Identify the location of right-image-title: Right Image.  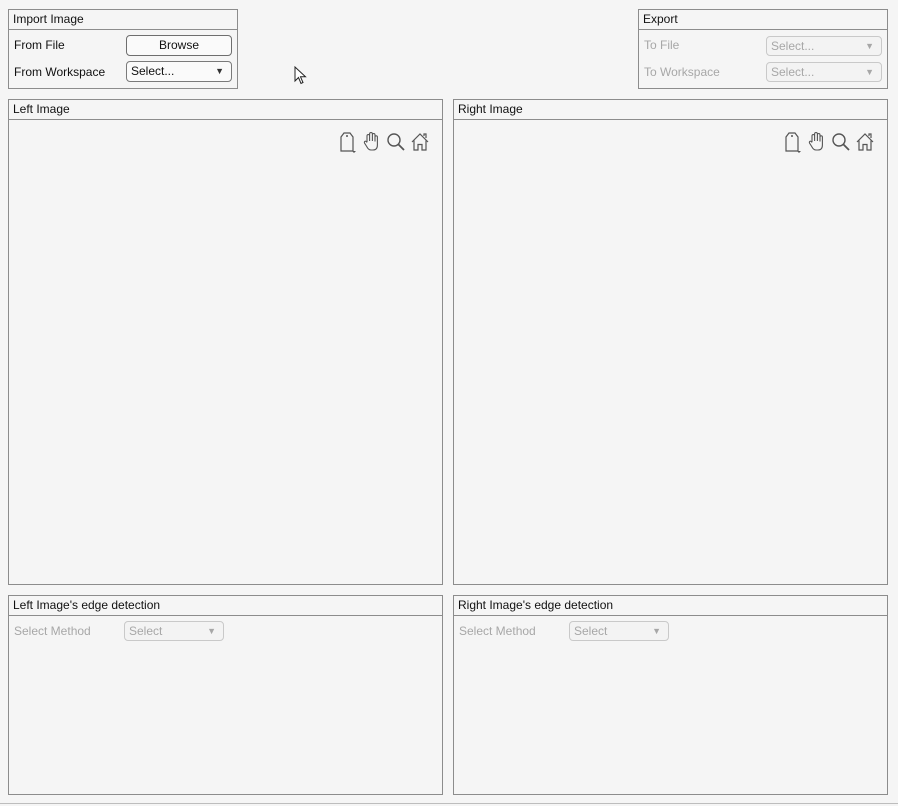
(670, 110).